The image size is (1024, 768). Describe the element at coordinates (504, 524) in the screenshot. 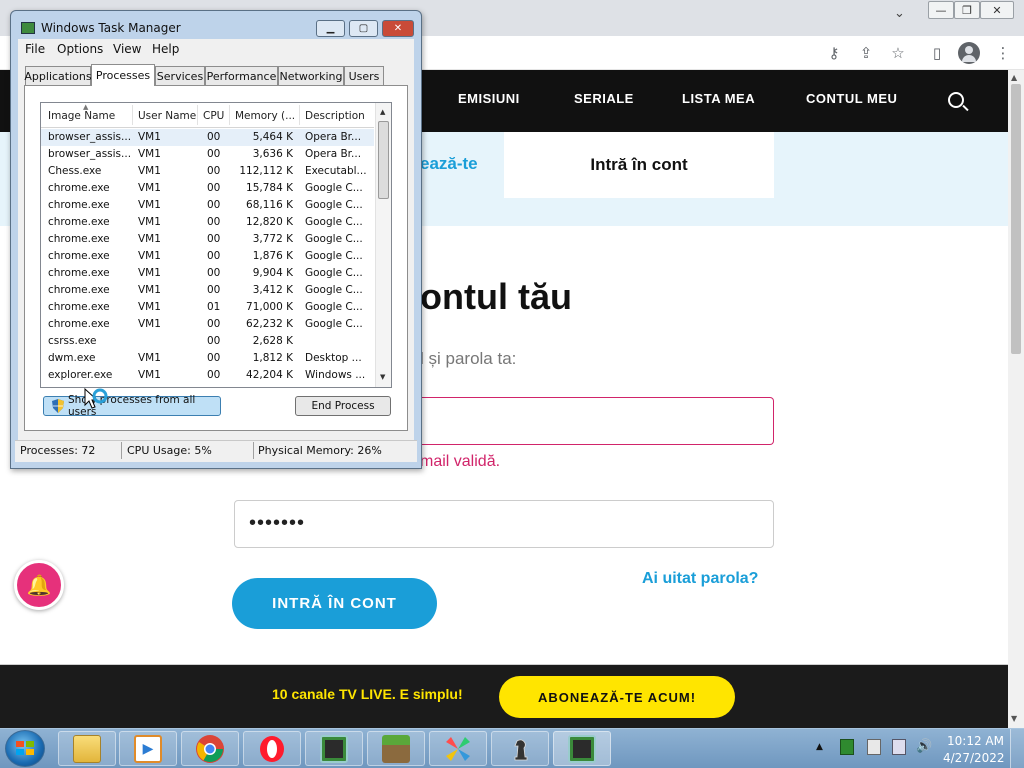

I see `password-field: •••••••` at that location.